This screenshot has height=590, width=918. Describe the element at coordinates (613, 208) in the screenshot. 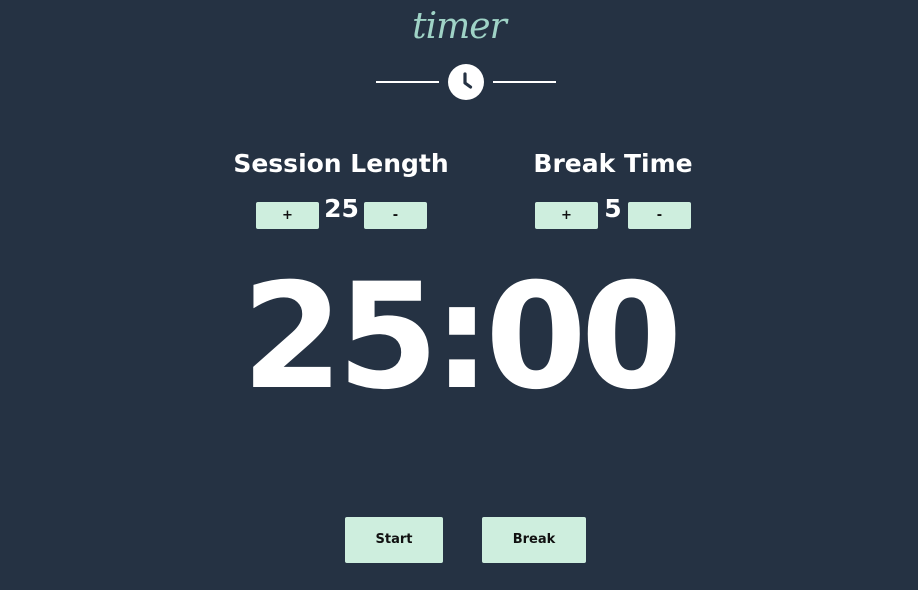

I see `break-time-value: 5` at that location.